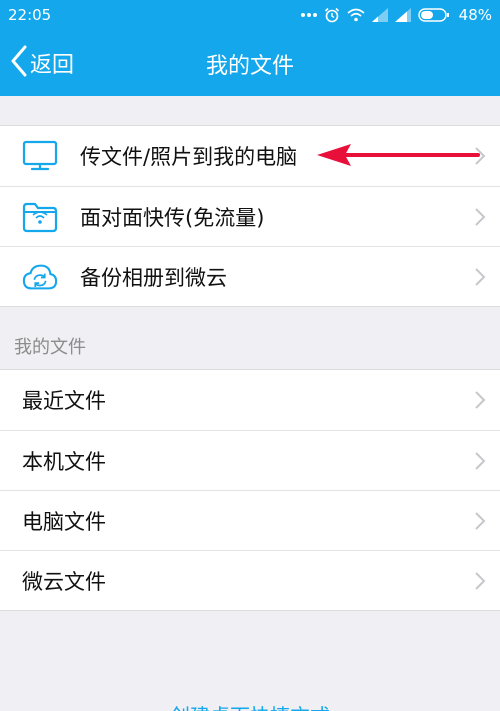  Describe the element at coordinates (250, 400) in the screenshot. I see `list-item-recent-files: 最近文件` at that location.